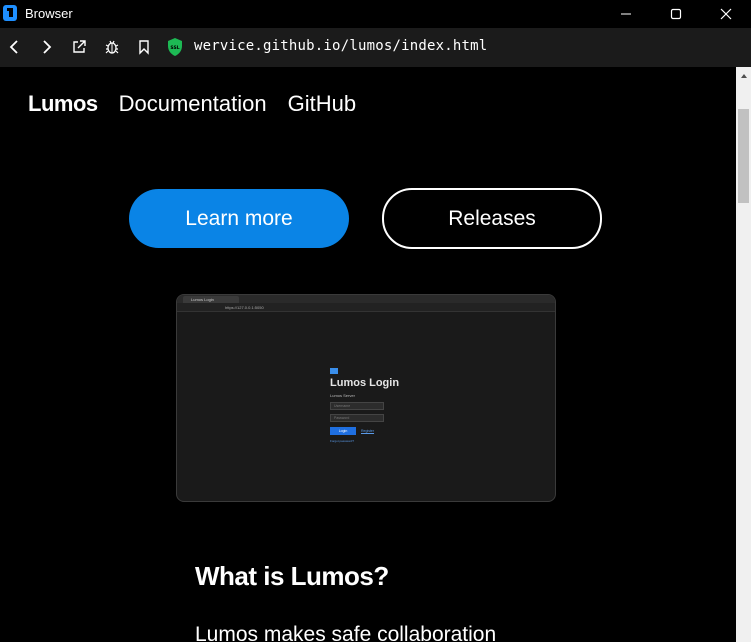  I want to click on shield-icon: SSL, so click(175, 47).